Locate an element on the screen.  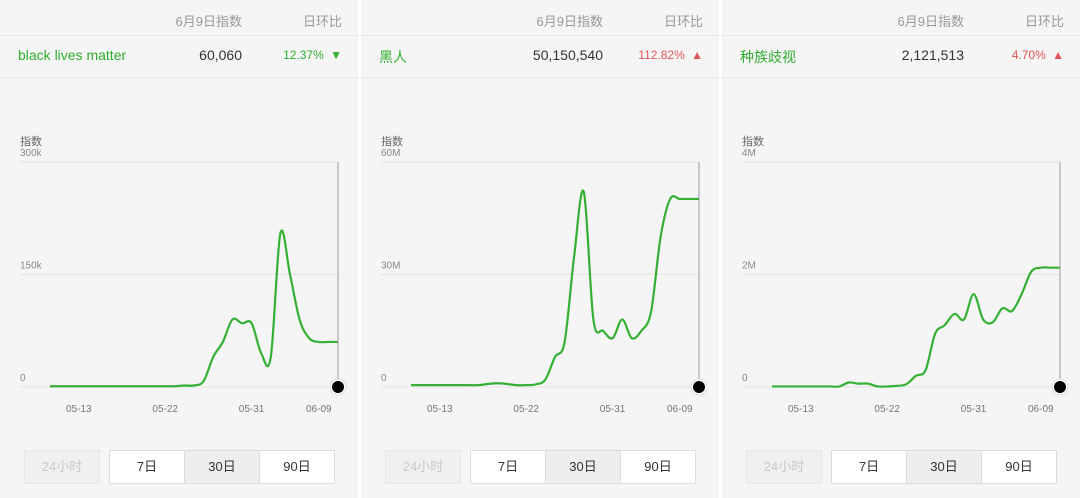
trend-arrow-icon: ▼ is located at coordinates (336, 55).